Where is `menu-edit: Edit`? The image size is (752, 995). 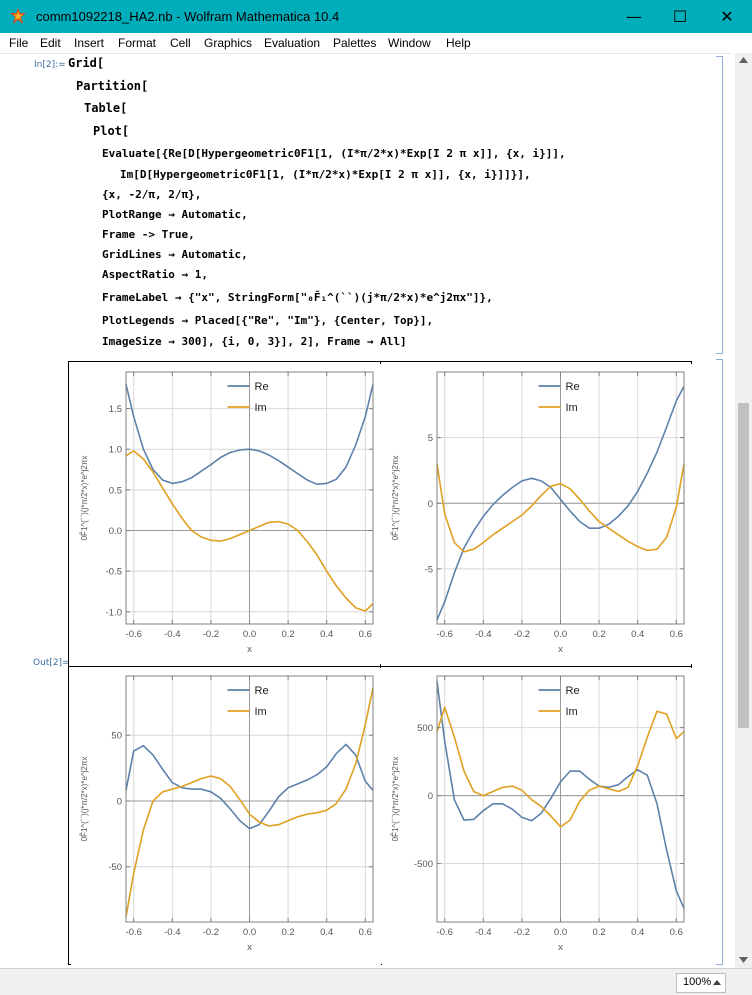 menu-edit: Edit is located at coordinates (50, 43).